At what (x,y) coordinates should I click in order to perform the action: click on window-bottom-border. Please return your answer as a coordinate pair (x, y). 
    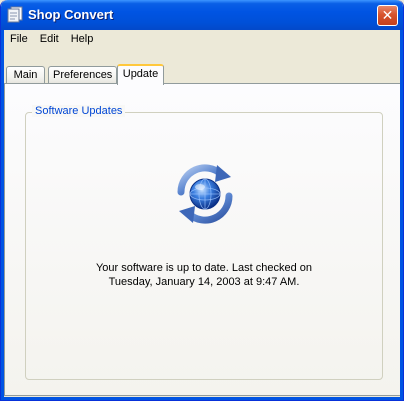
    Looking at the image, I should click on (202, 398).